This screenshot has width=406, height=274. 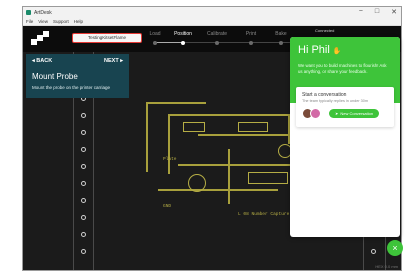 I want to click on pcb-side-label: GND, so click(x=167, y=206).